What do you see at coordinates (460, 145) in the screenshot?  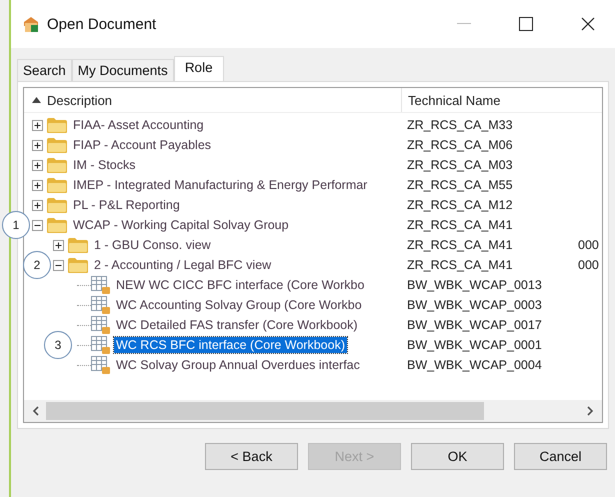 I see `technical-name: ZR_RCS_CA_M06` at bounding box center [460, 145].